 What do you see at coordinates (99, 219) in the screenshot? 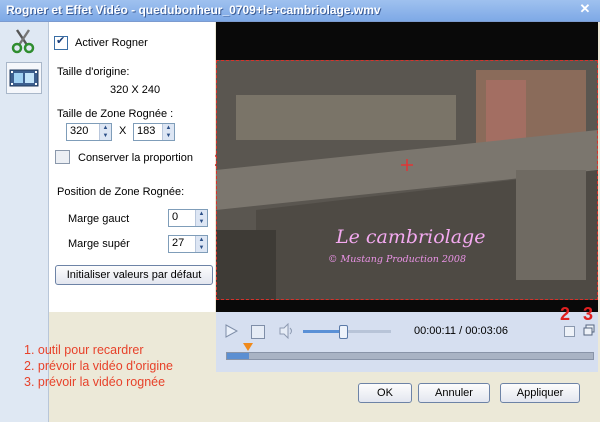
I see `margin-left-label: Marge gauct` at bounding box center [99, 219].